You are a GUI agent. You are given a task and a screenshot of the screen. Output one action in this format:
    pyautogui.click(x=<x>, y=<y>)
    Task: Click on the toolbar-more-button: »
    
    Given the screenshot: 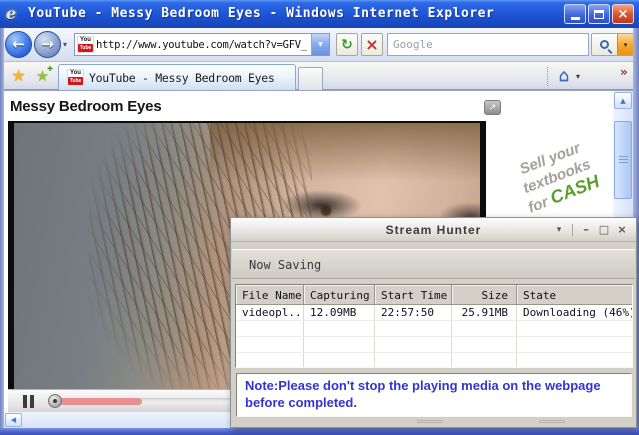 What is the action you would take?
    pyautogui.click(x=624, y=72)
    